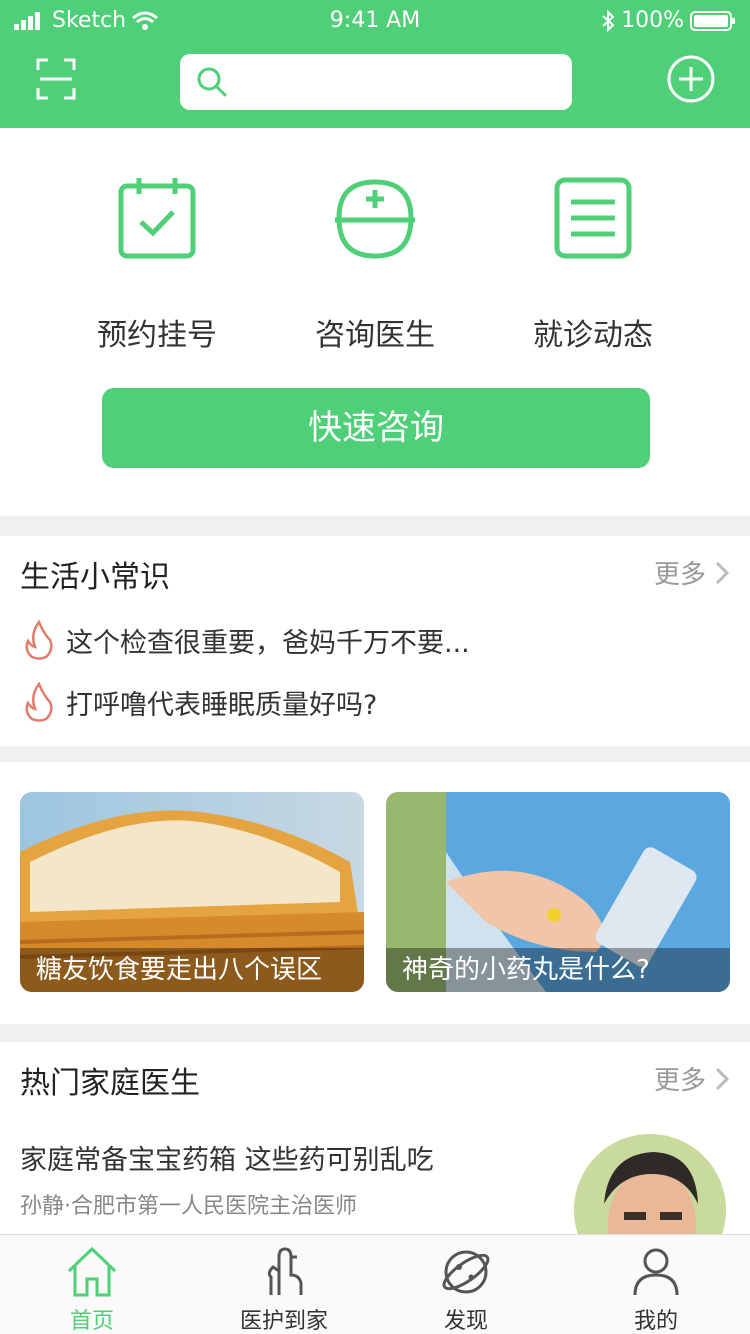 The image size is (750, 1334). I want to click on user-icon, so click(656, 1272).